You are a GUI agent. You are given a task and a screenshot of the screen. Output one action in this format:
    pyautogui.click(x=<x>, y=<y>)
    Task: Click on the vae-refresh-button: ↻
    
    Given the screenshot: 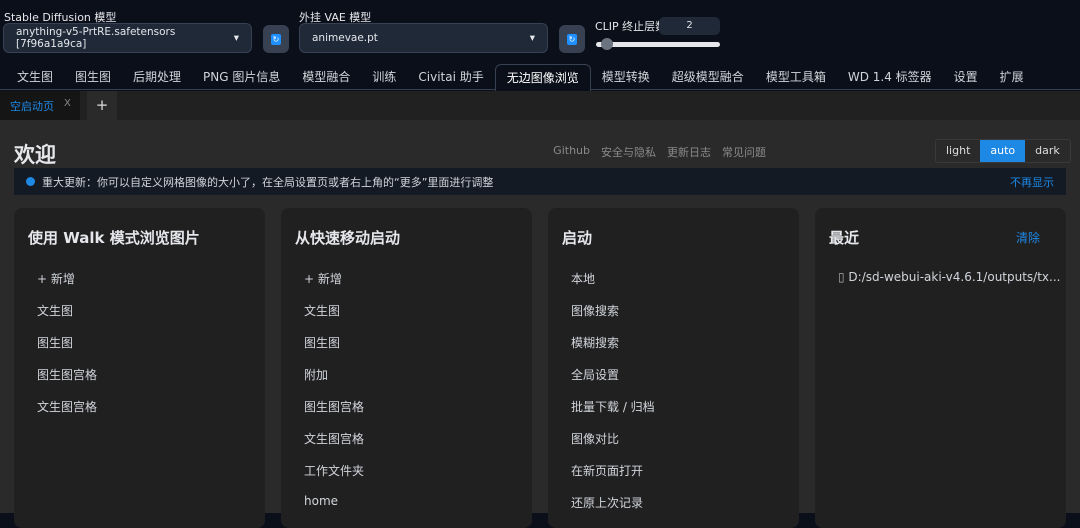 What is the action you would take?
    pyautogui.click(x=572, y=39)
    